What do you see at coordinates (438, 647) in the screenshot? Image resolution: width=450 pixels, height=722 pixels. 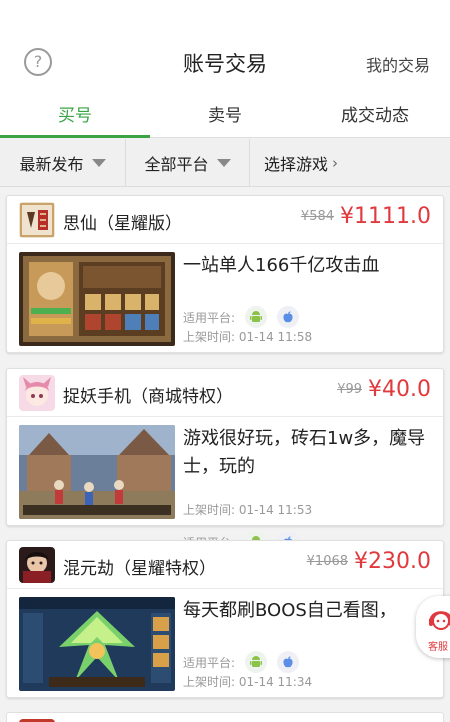 I see `customer-service-label: 客服` at bounding box center [438, 647].